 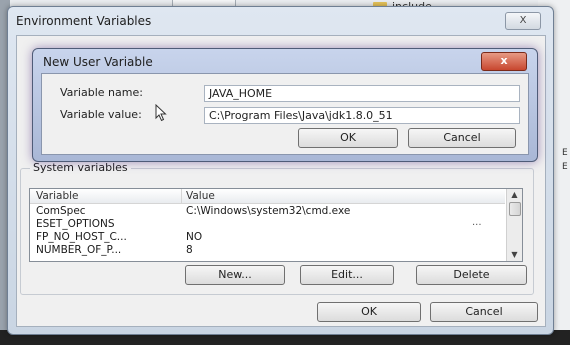 What do you see at coordinates (267, 237) in the screenshot?
I see `table-row: FP_NO_HOST_C... NO` at bounding box center [267, 237].